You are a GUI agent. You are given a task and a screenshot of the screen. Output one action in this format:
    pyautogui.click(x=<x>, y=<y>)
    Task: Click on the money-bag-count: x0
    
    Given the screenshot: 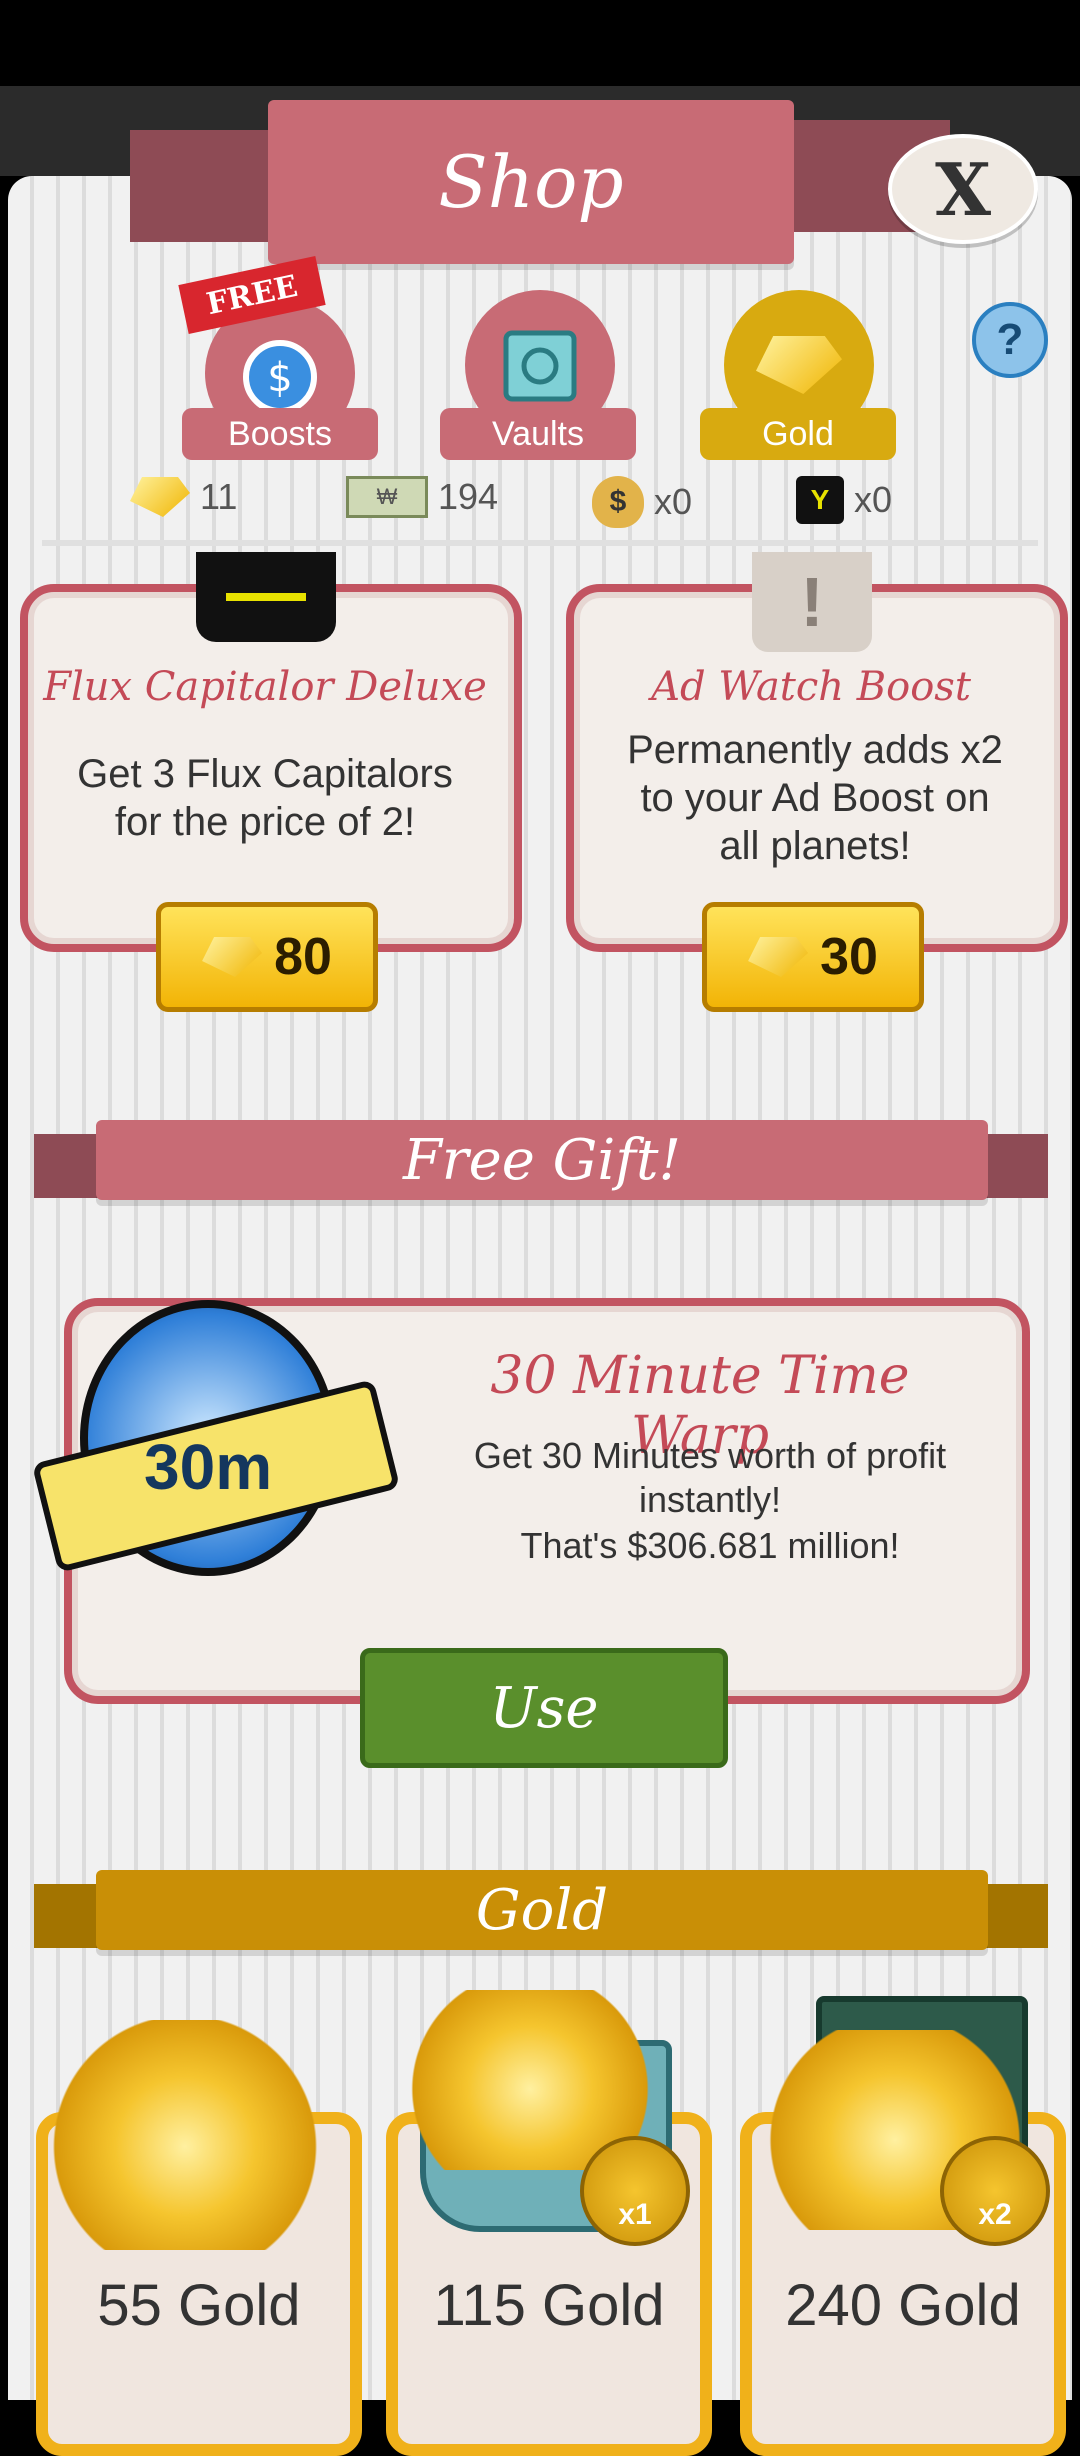 What is the action you would take?
    pyautogui.click(x=673, y=501)
    